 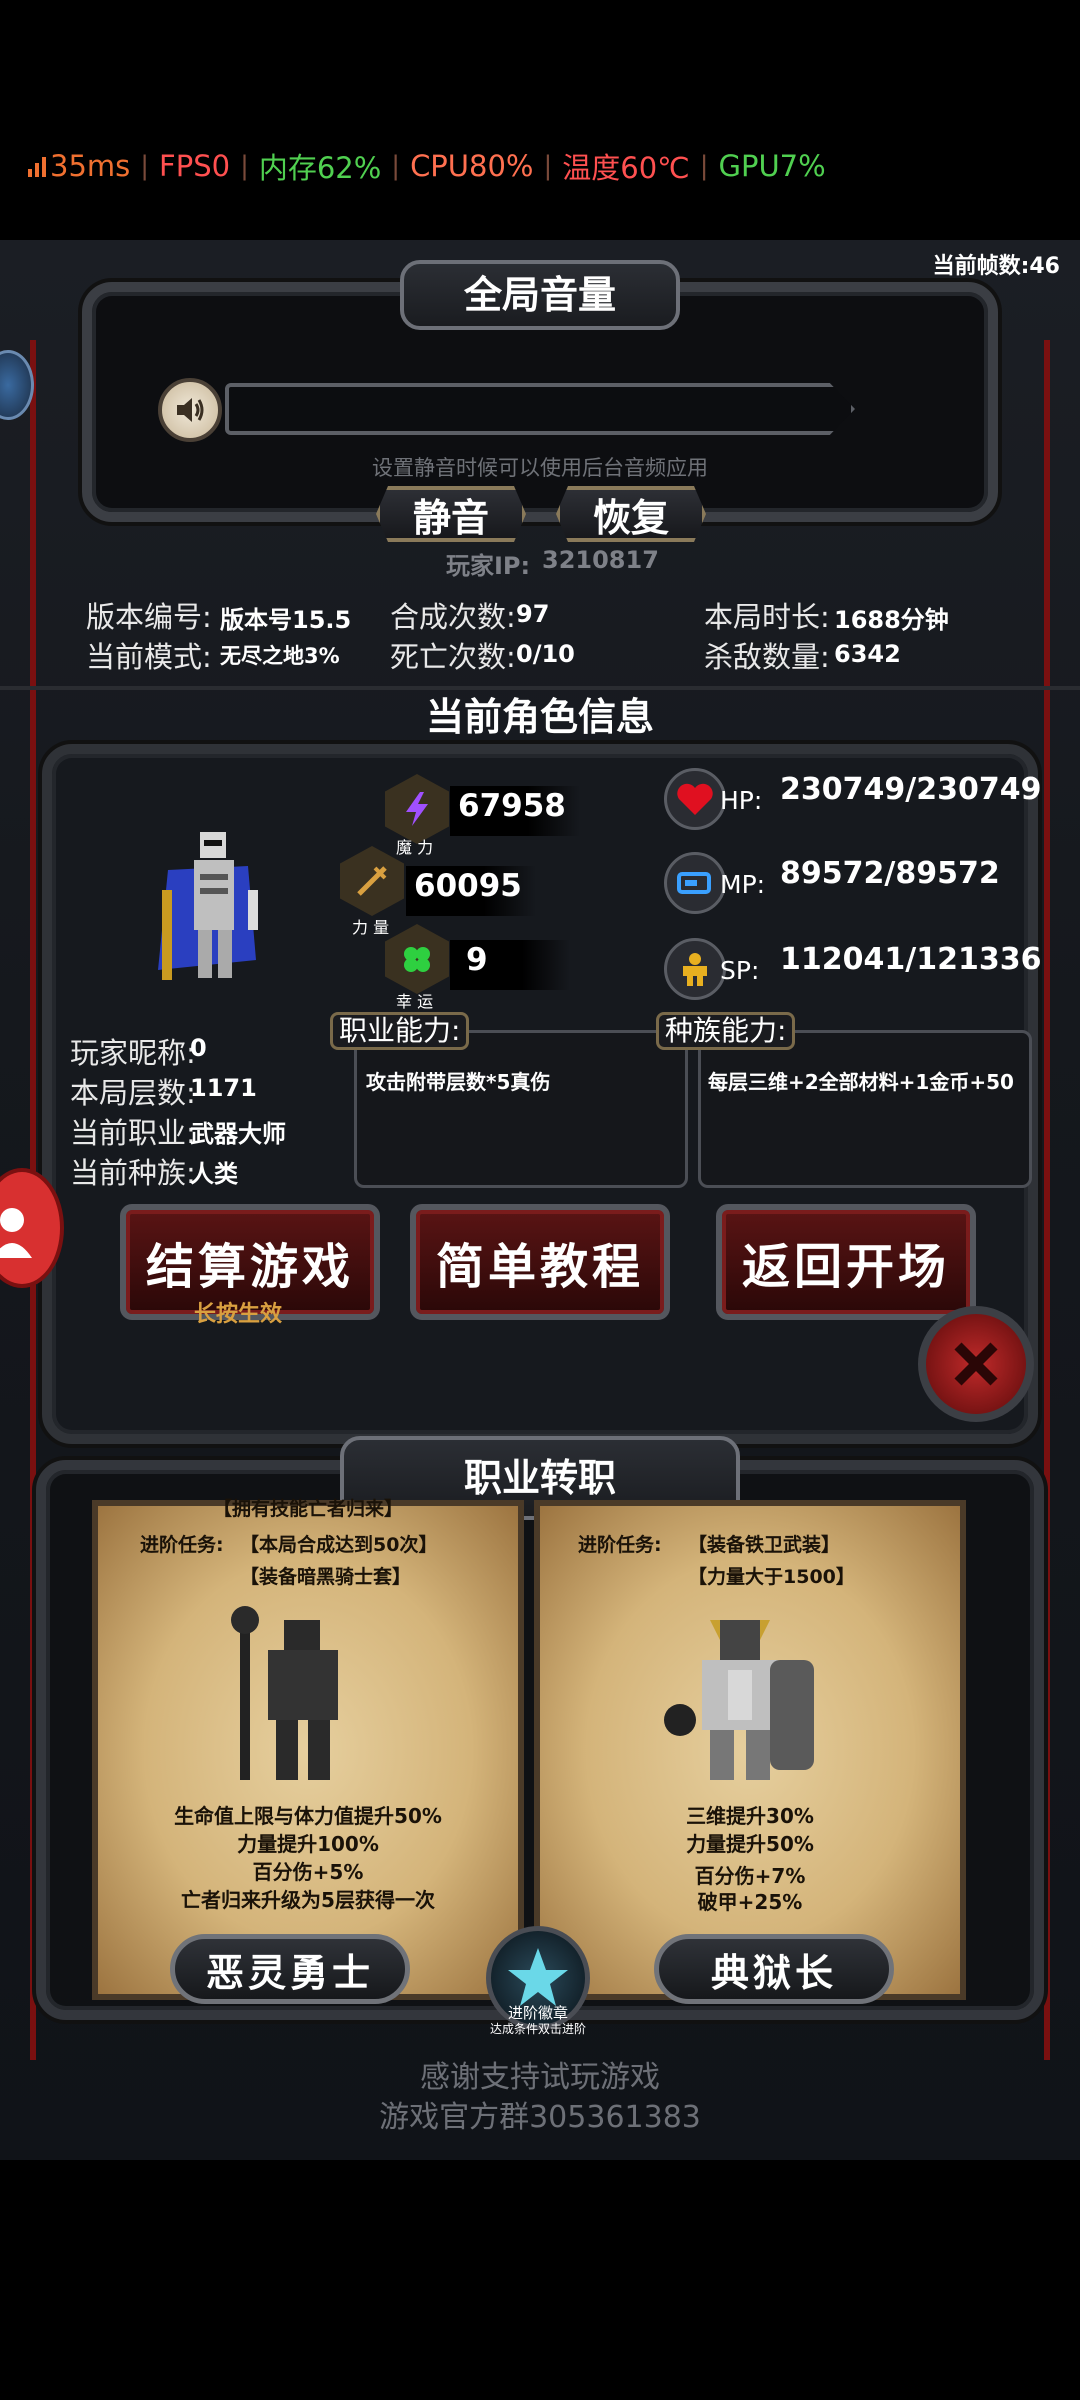 What do you see at coordinates (37, 166) in the screenshot?
I see `signal-icon` at bounding box center [37, 166].